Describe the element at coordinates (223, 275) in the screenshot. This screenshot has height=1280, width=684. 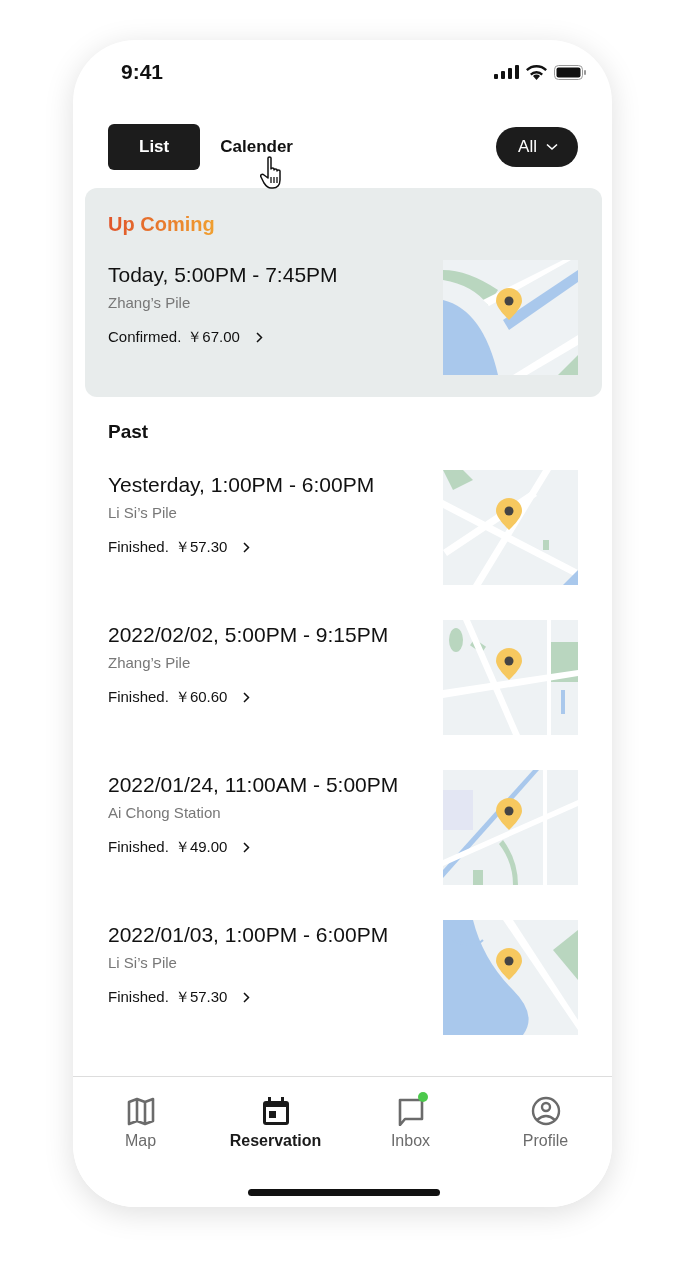
I see `reservation-time: Today, 5:00PM - 7:45PM` at that location.